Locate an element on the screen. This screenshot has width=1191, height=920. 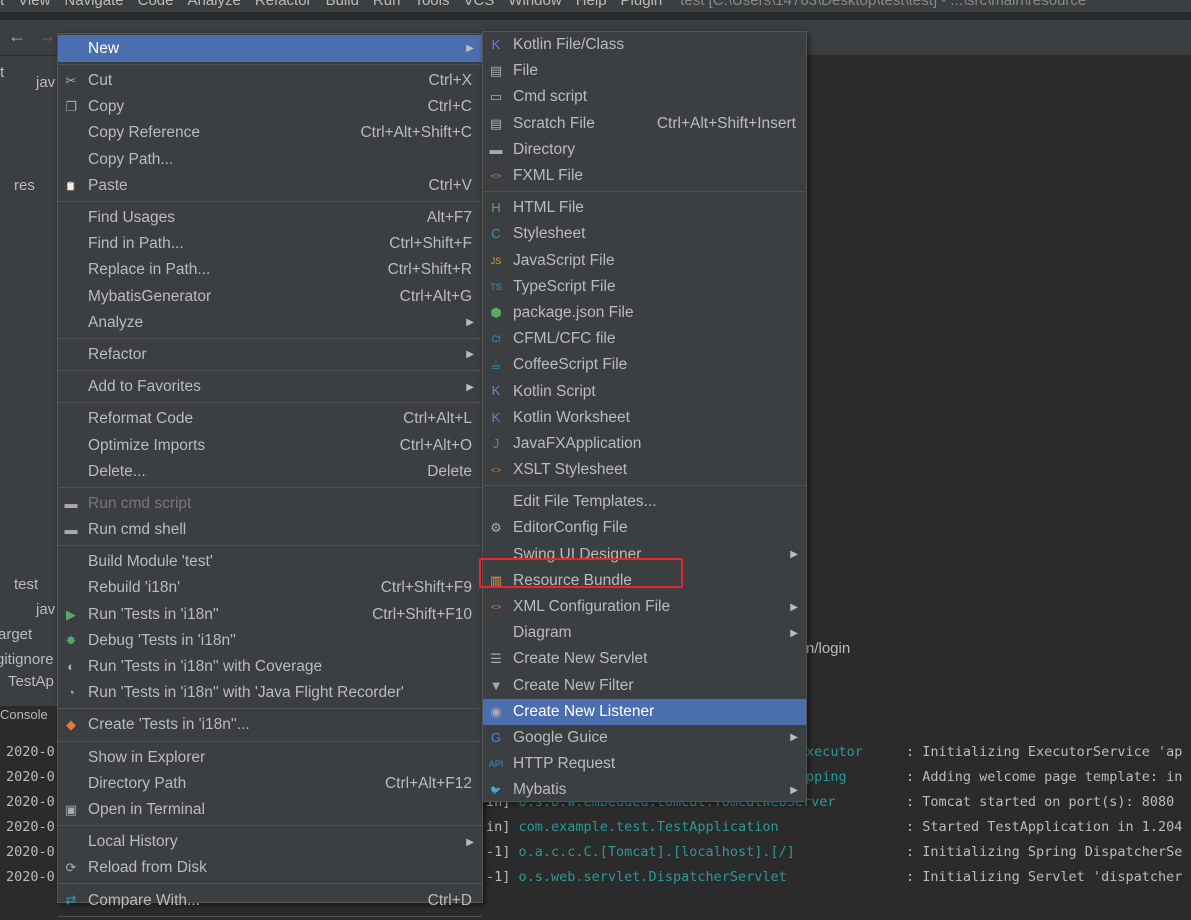
menu-t: t is located at coordinates (2, 6).